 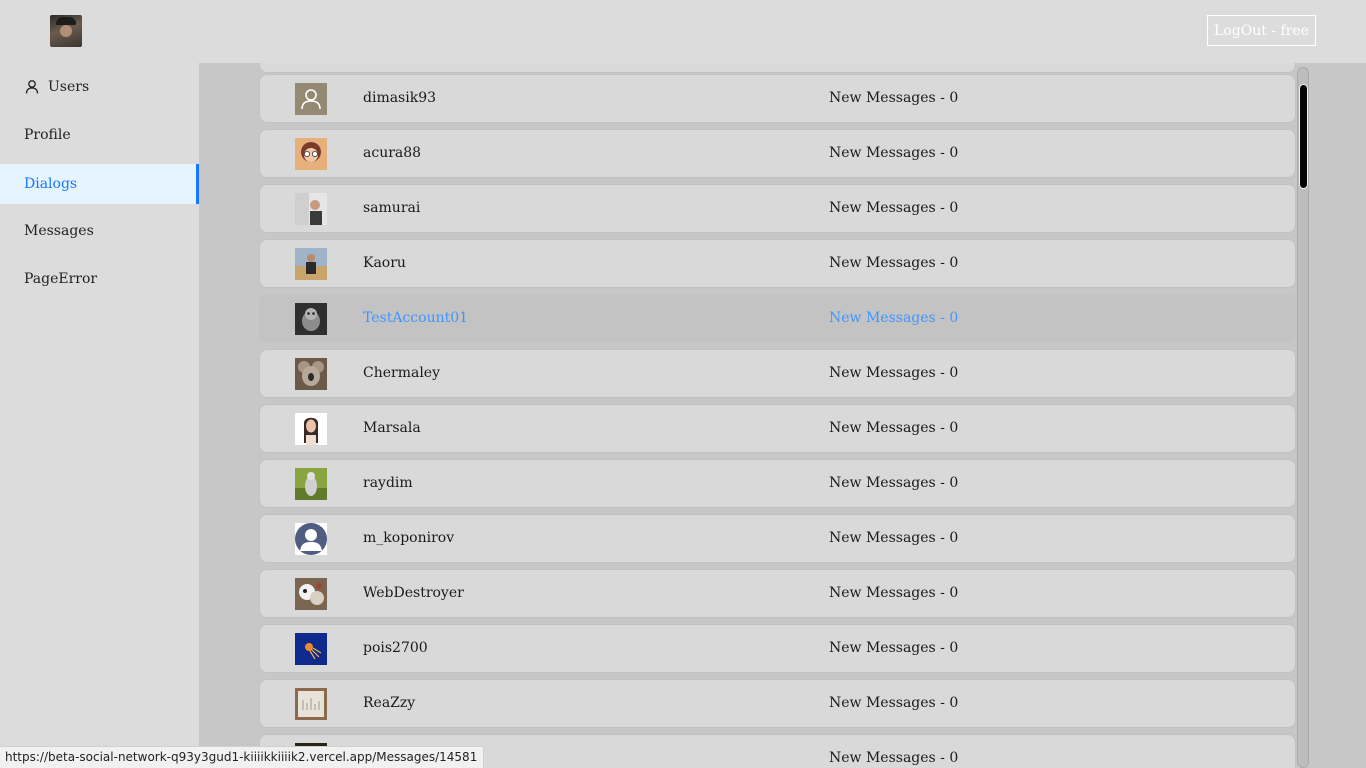 I want to click on sidebar-item-label: Messages, so click(x=59, y=231).